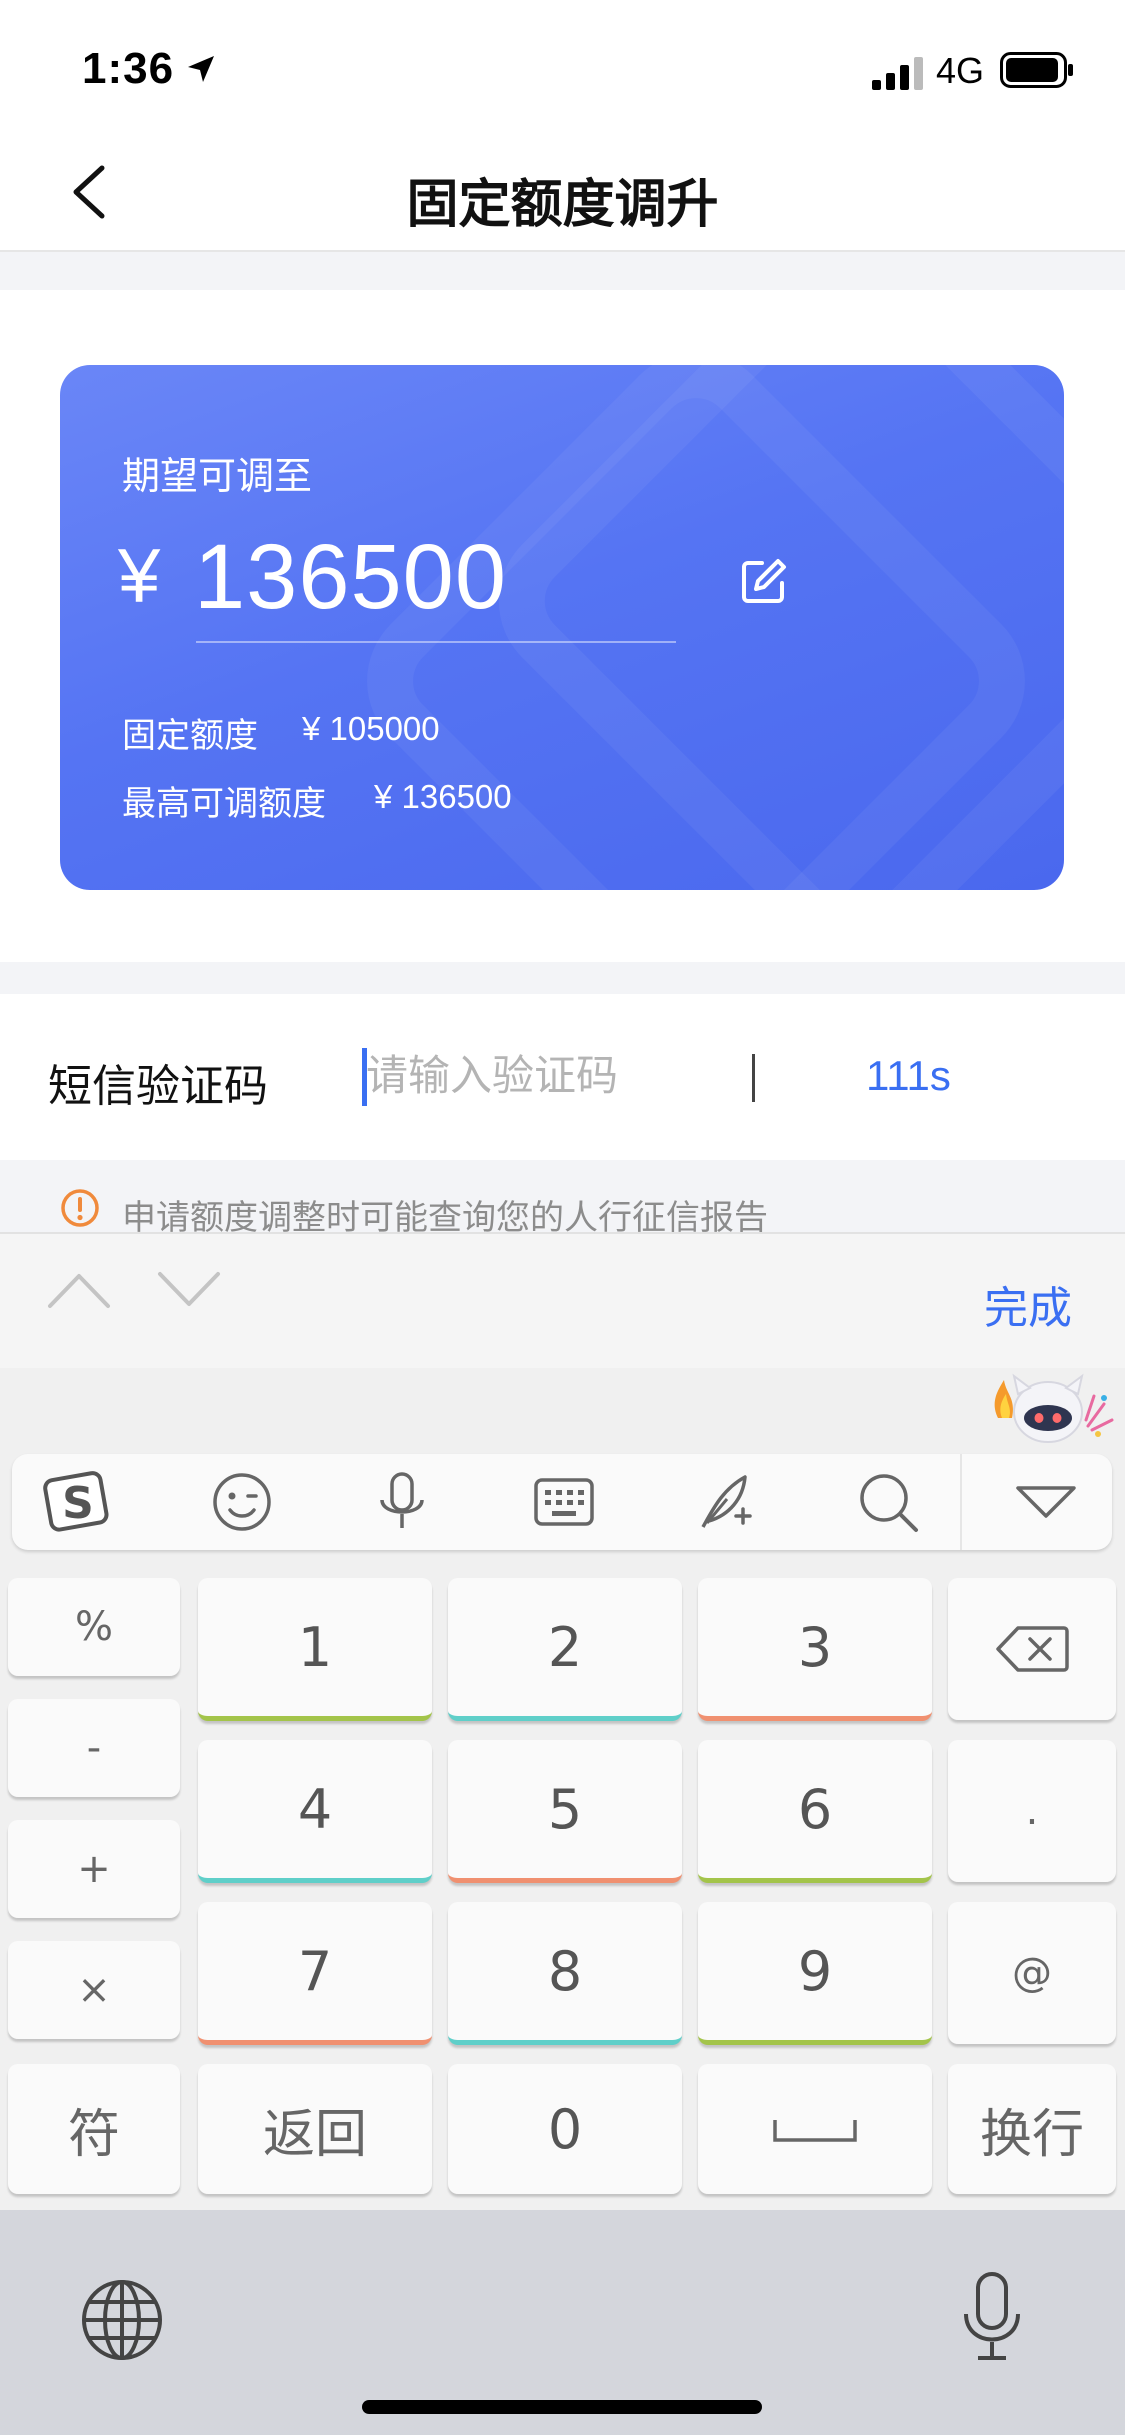  What do you see at coordinates (960, 70) in the screenshot?
I see `network-type: 4G` at bounding box center [960, 70].